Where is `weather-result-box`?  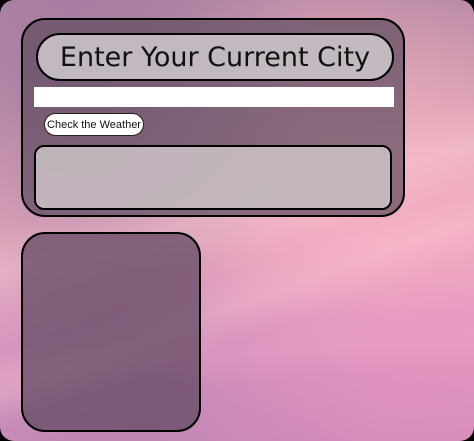
weather-result-box is located at coordinates (213, 177).